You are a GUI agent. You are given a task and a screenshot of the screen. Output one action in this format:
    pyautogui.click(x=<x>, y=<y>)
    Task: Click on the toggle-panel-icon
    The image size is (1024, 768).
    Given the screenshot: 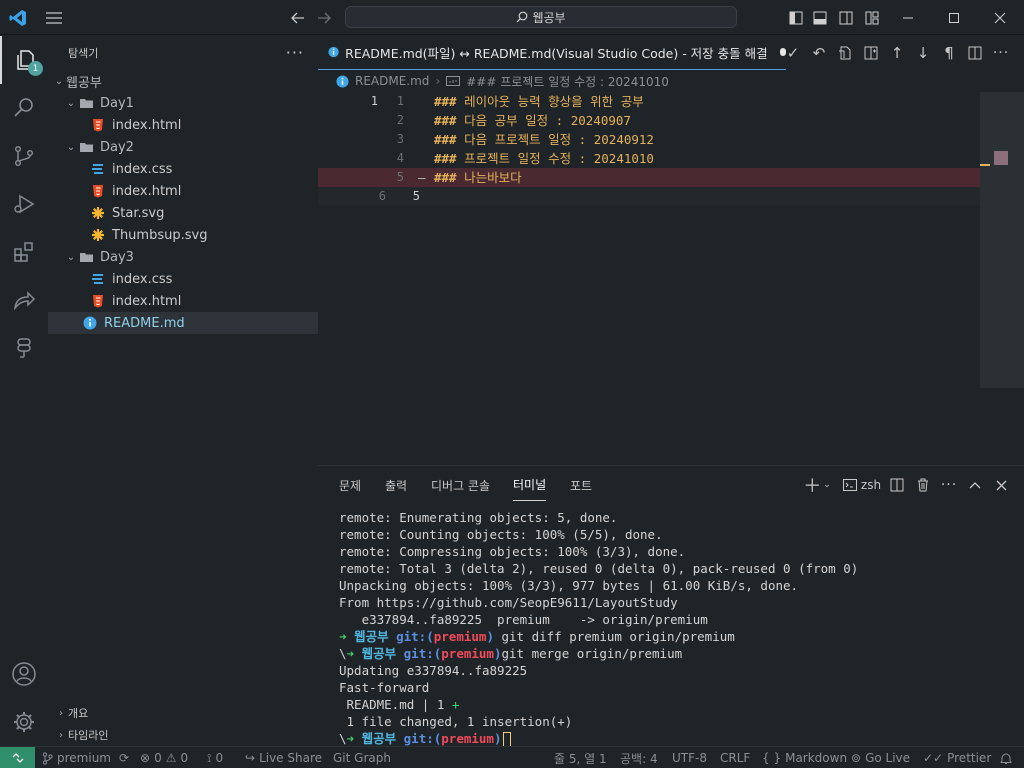 What is the action you would take?
    pyautogui.click(x=820, y=17)
    